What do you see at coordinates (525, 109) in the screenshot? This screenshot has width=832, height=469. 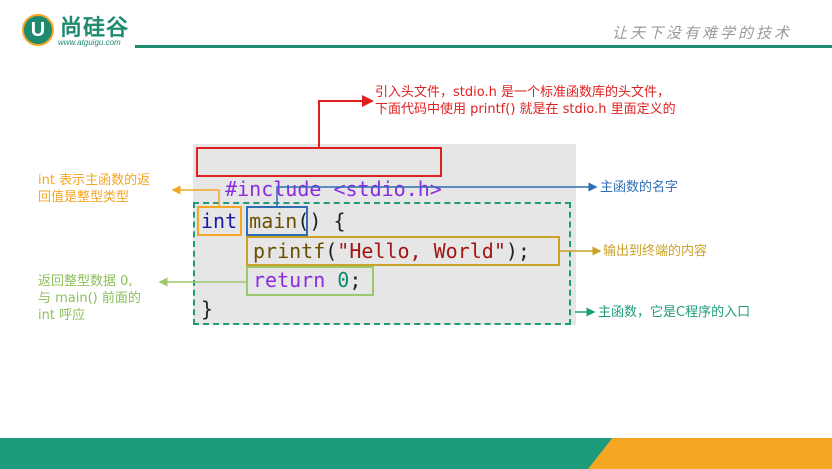 I see `include-note-line2: 下面代码中使用 printf() 就是在 stdio.h 里面定义的` at bounding box center [525, 109].